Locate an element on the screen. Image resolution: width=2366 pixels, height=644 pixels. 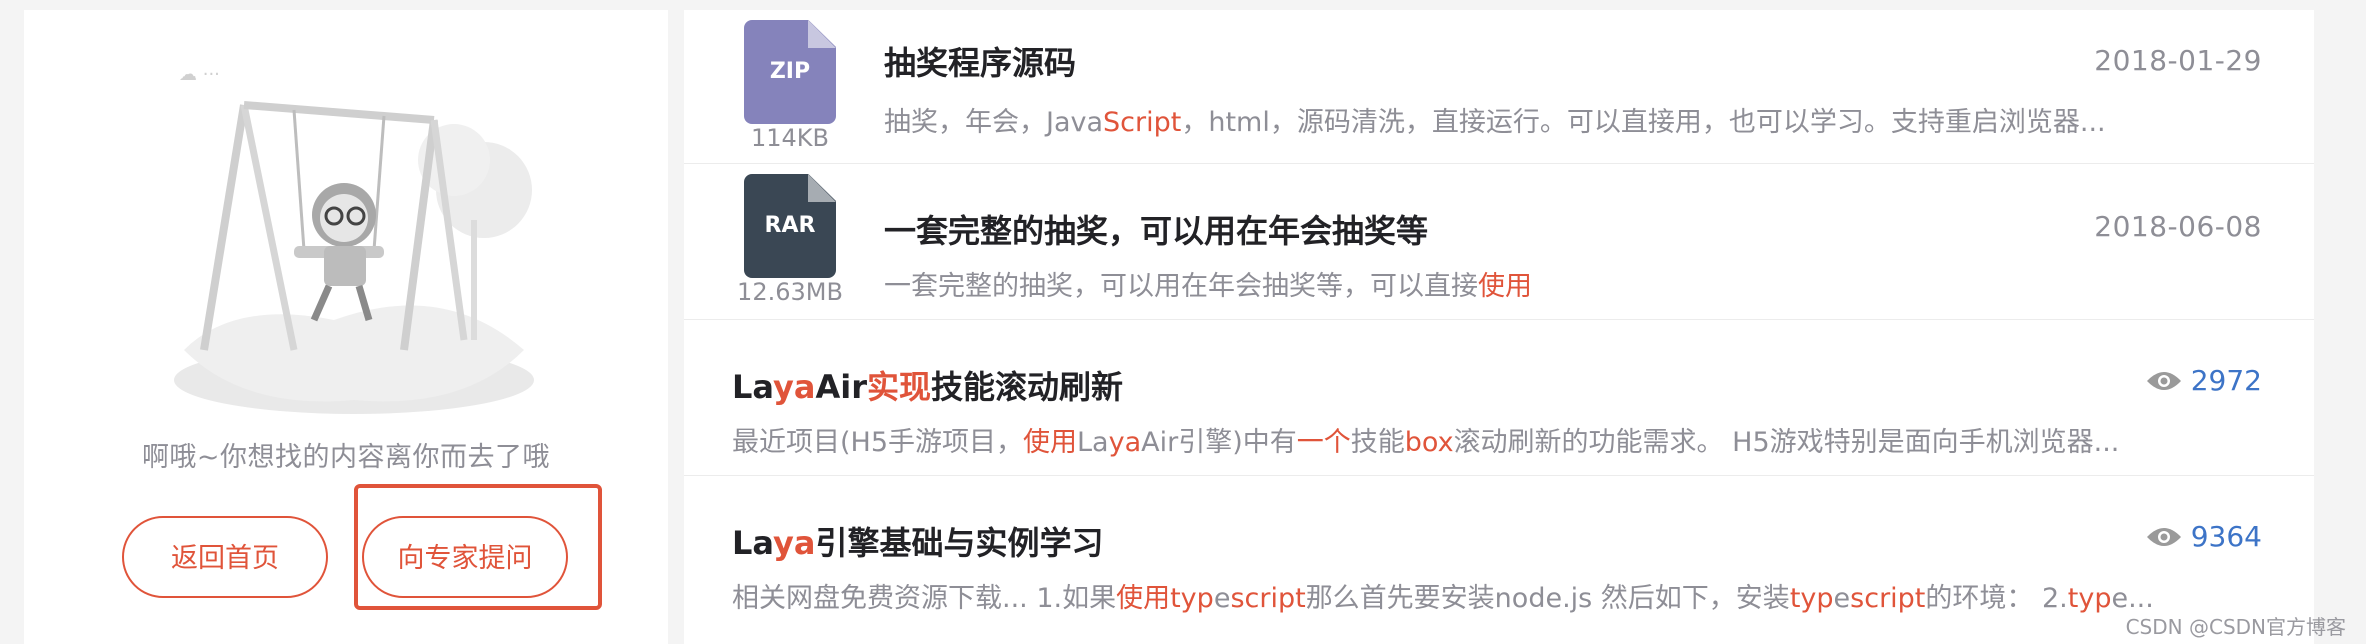
file-size: 12.63MB is located at coordinates (790, 292).